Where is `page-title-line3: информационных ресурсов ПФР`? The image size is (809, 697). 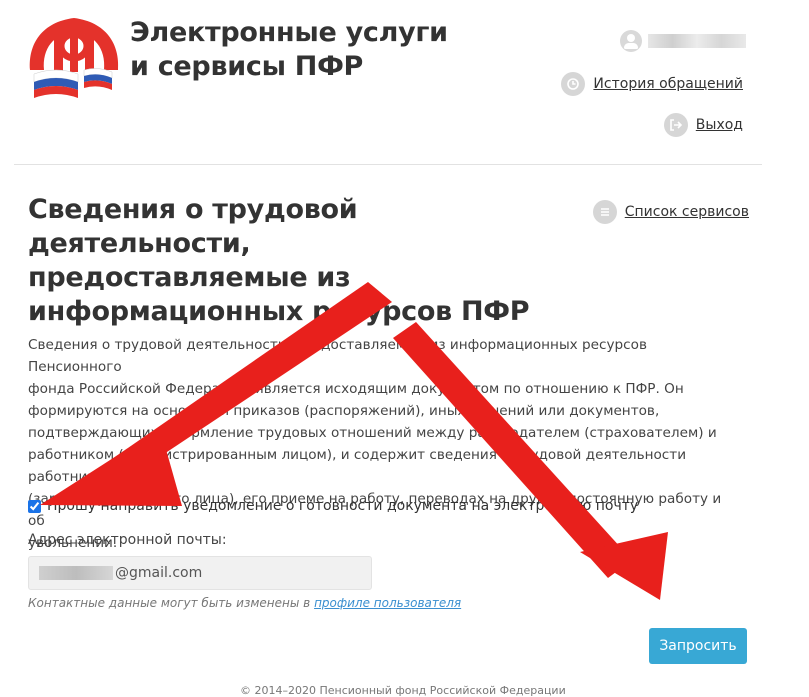
page-title-line3: информационных ресурсов ПФР is located at coordinates (279, 311).